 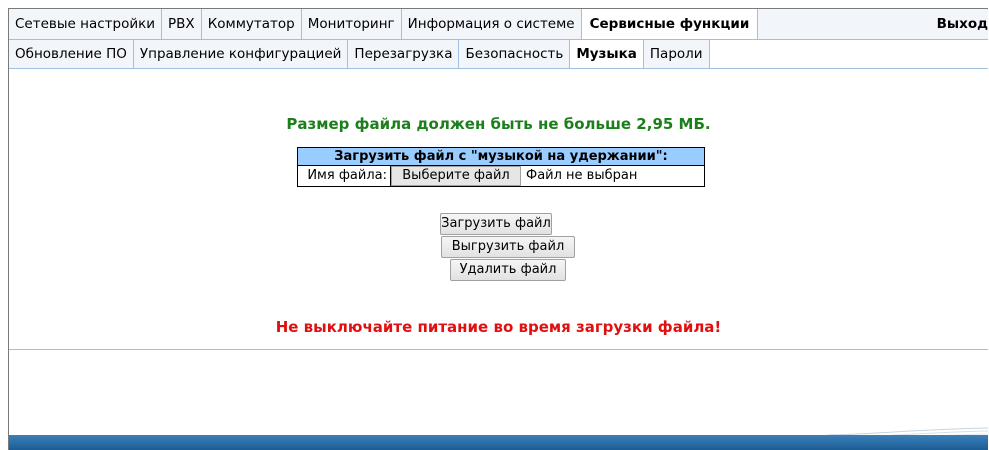 I want to click on tab-pbx: PBX, so click(x=182, y=24).